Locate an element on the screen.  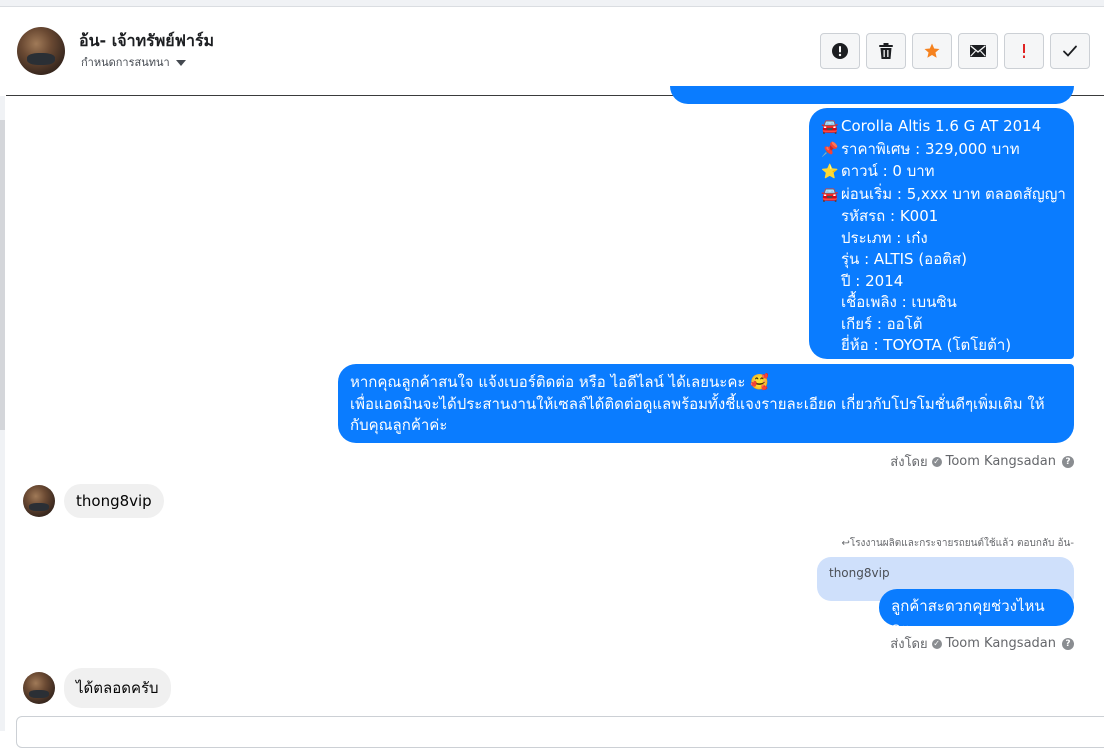
star-icon is located at coordinates (932, 50).